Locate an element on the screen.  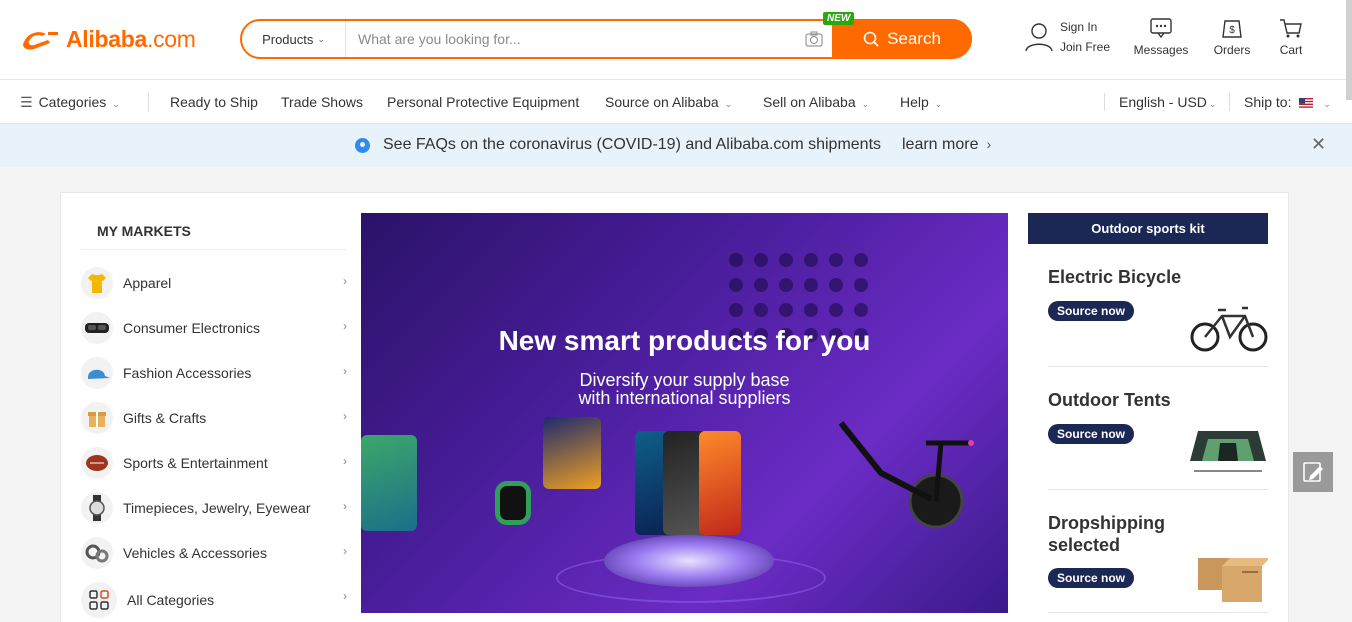
search-input is located at coordinates (589, 39).